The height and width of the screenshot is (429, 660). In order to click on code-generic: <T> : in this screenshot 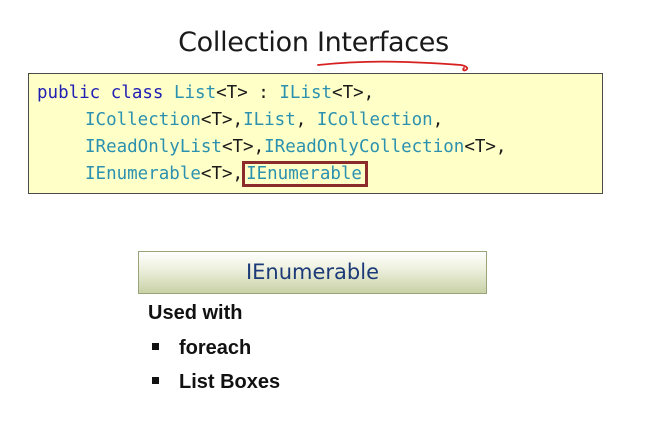, I will do `click(248, 93)`.